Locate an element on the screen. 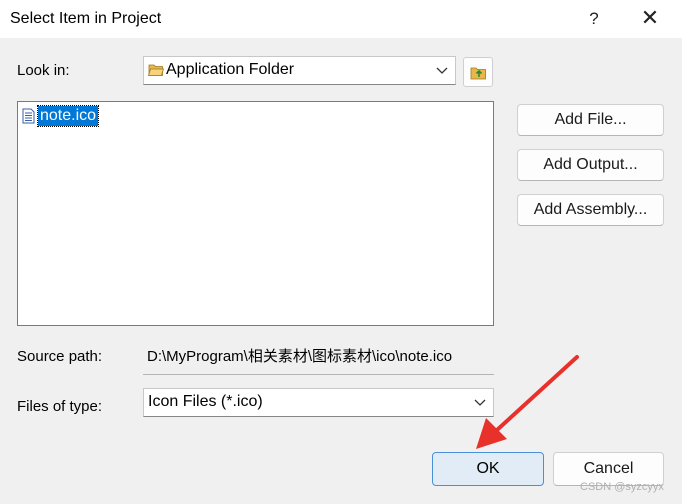 Image resolution: width=682 pixels, height=504 pixels. file-icon is located at coordinates (28, 116).